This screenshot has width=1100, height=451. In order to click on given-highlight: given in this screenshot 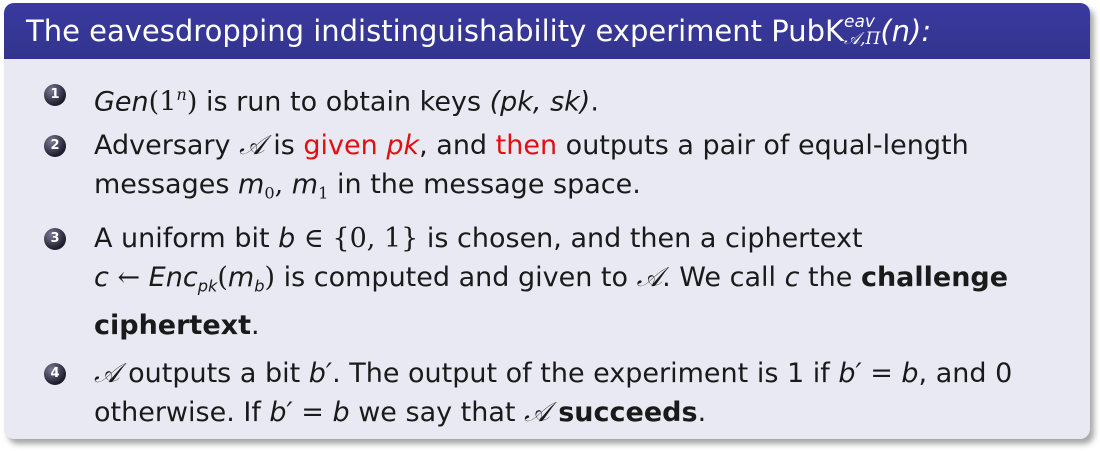, I will do `click(345, 145)`.